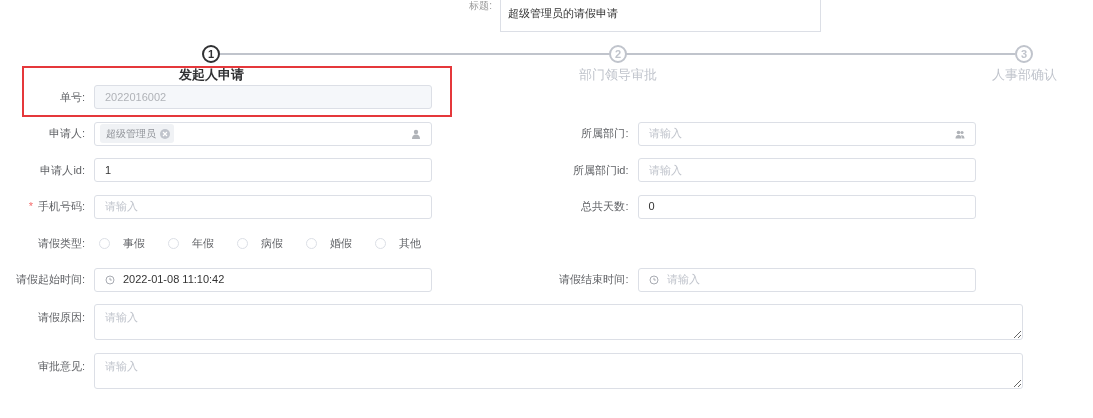  Describe the element at coordinates (660, 16) in the screenshot. I see `title-field: 超级管理员的请假申请` at that location.